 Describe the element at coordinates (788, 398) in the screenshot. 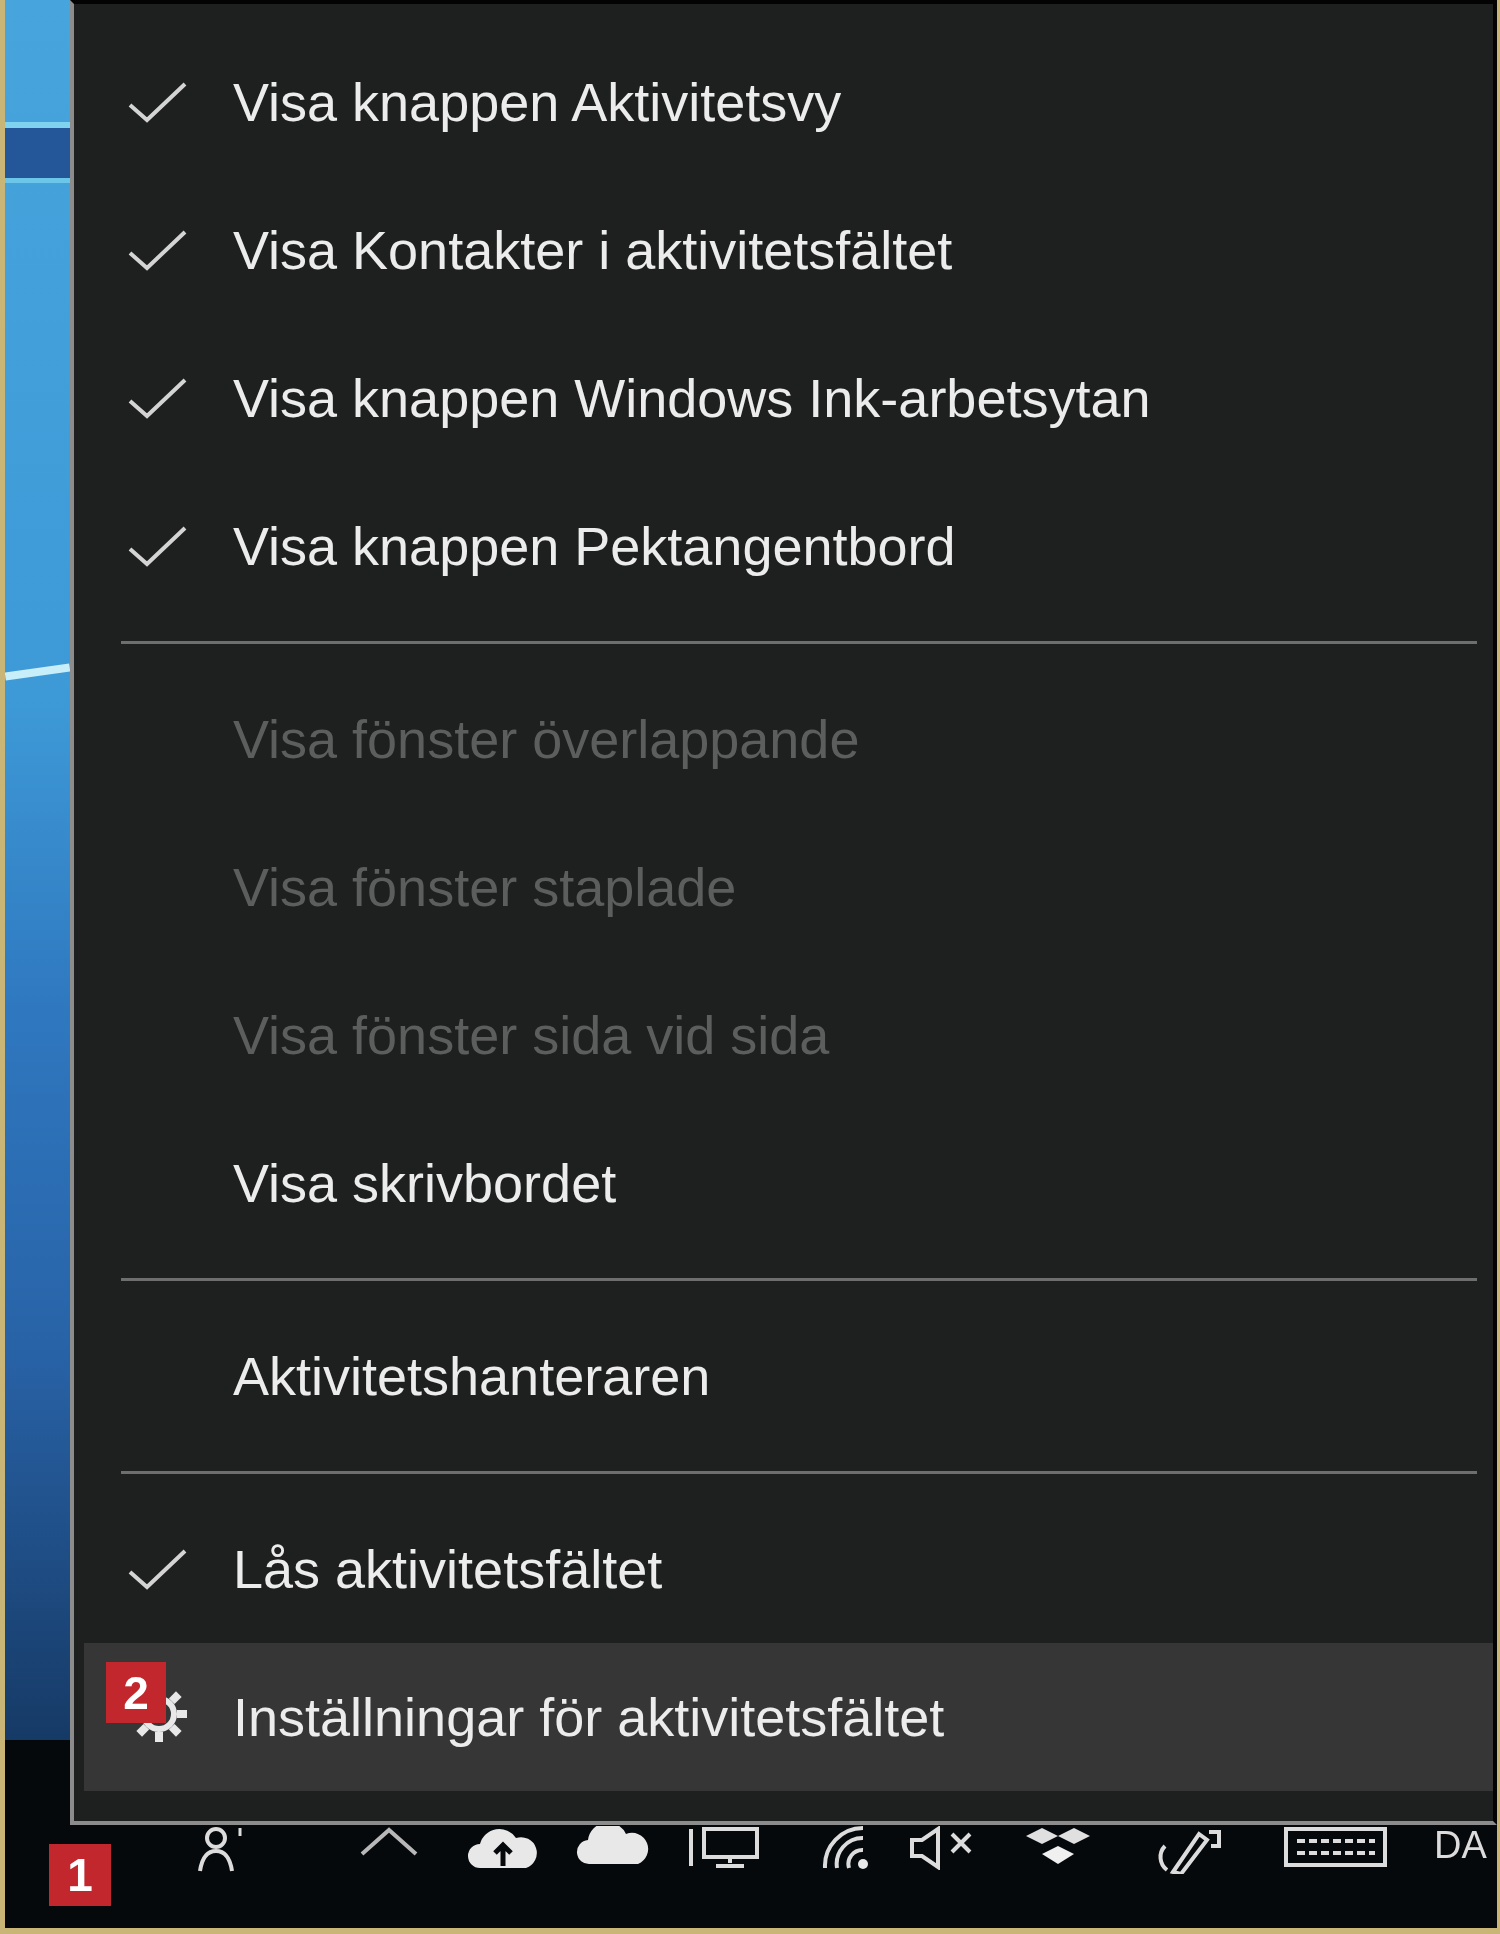

I see `menu-item: Visa knappen Windows Ink-arbetsytan` at that location.